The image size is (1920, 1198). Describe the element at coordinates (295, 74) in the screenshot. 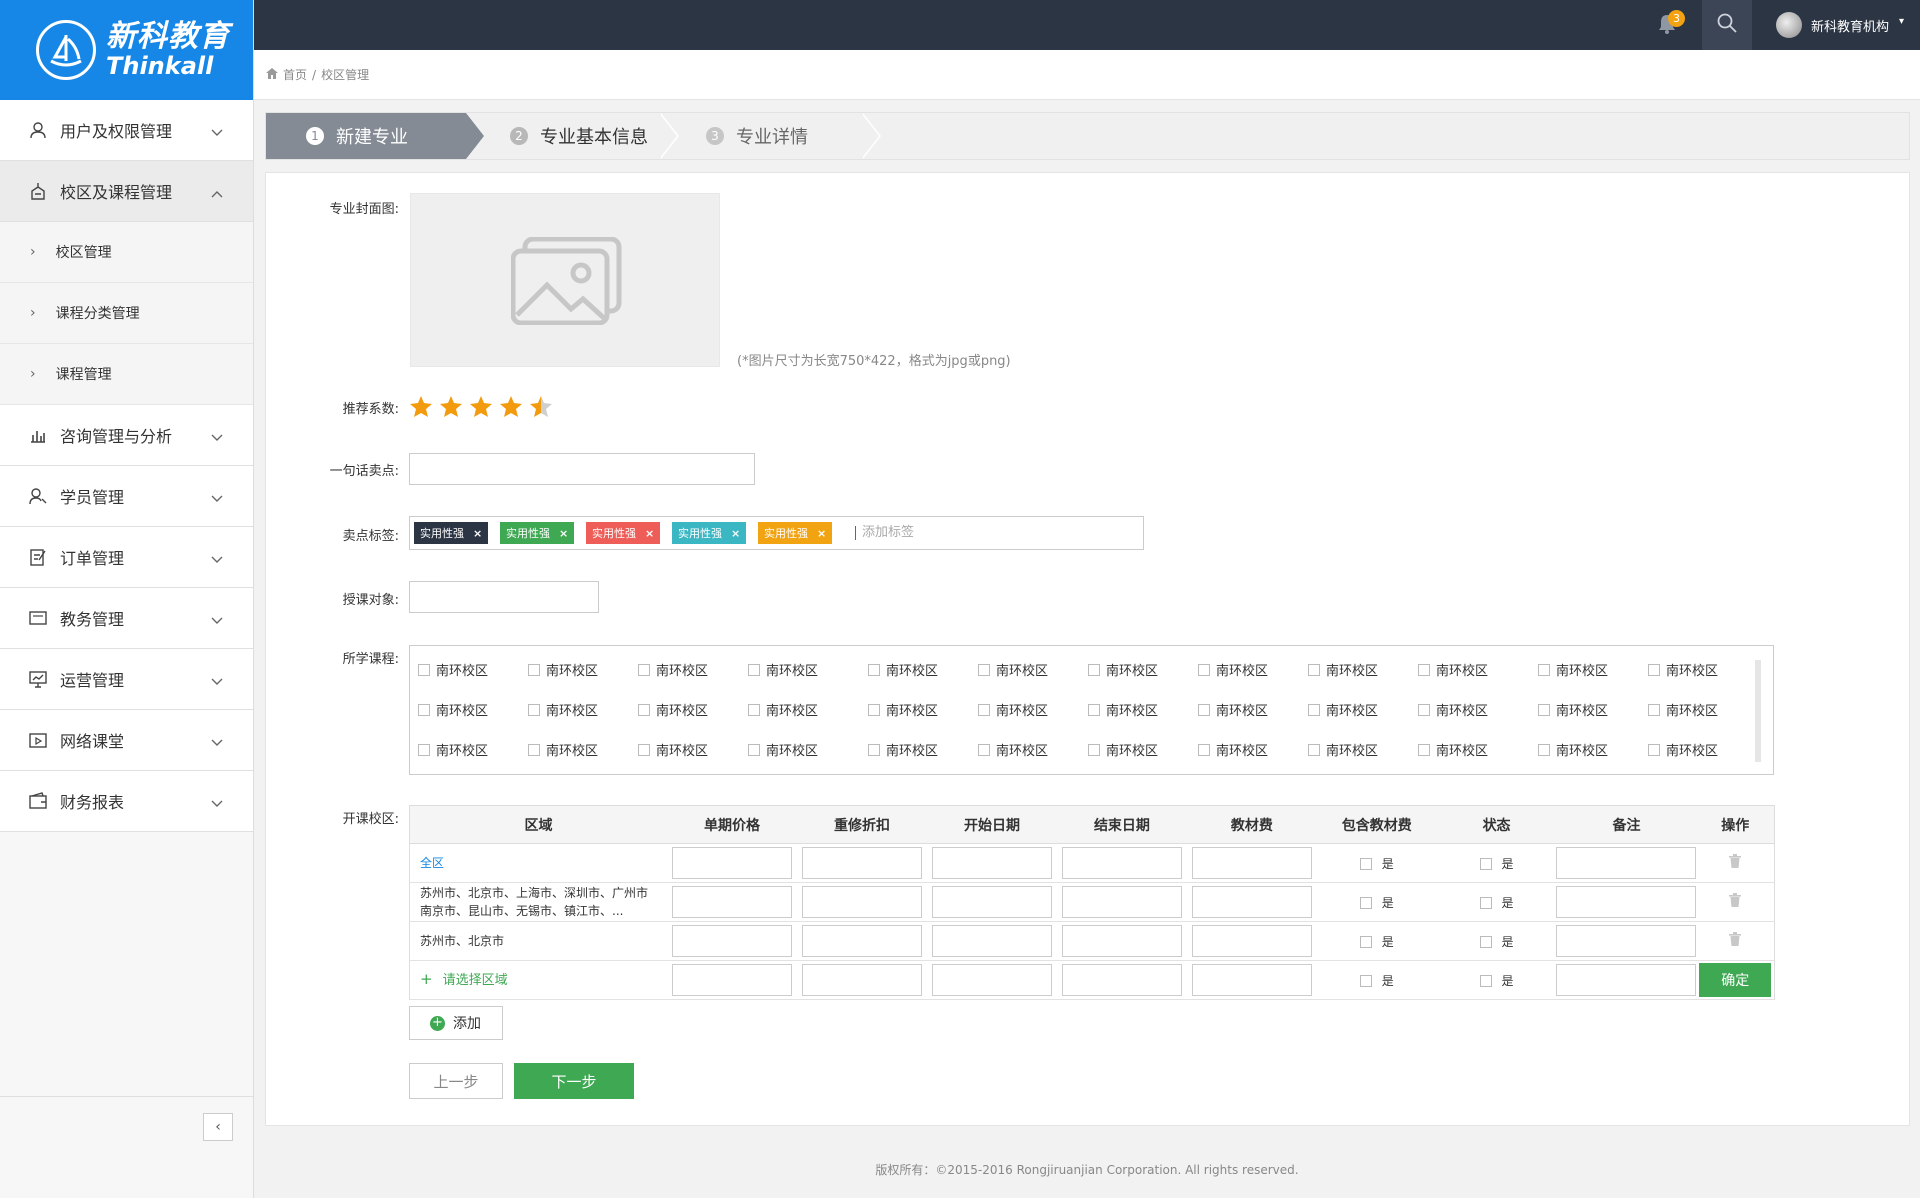

I see `breadcrumb-home: 首页` at that location.